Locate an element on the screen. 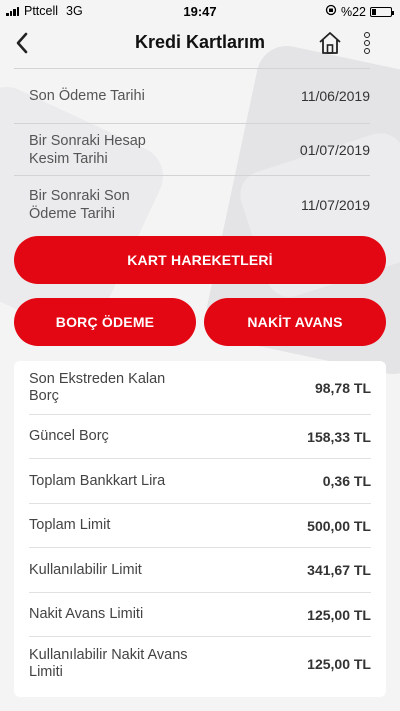 The height and width of the screenshot is (711, 400). summary-row: Kullanılabilir Limit 341,67 TL is located at coordinates (200, 570).